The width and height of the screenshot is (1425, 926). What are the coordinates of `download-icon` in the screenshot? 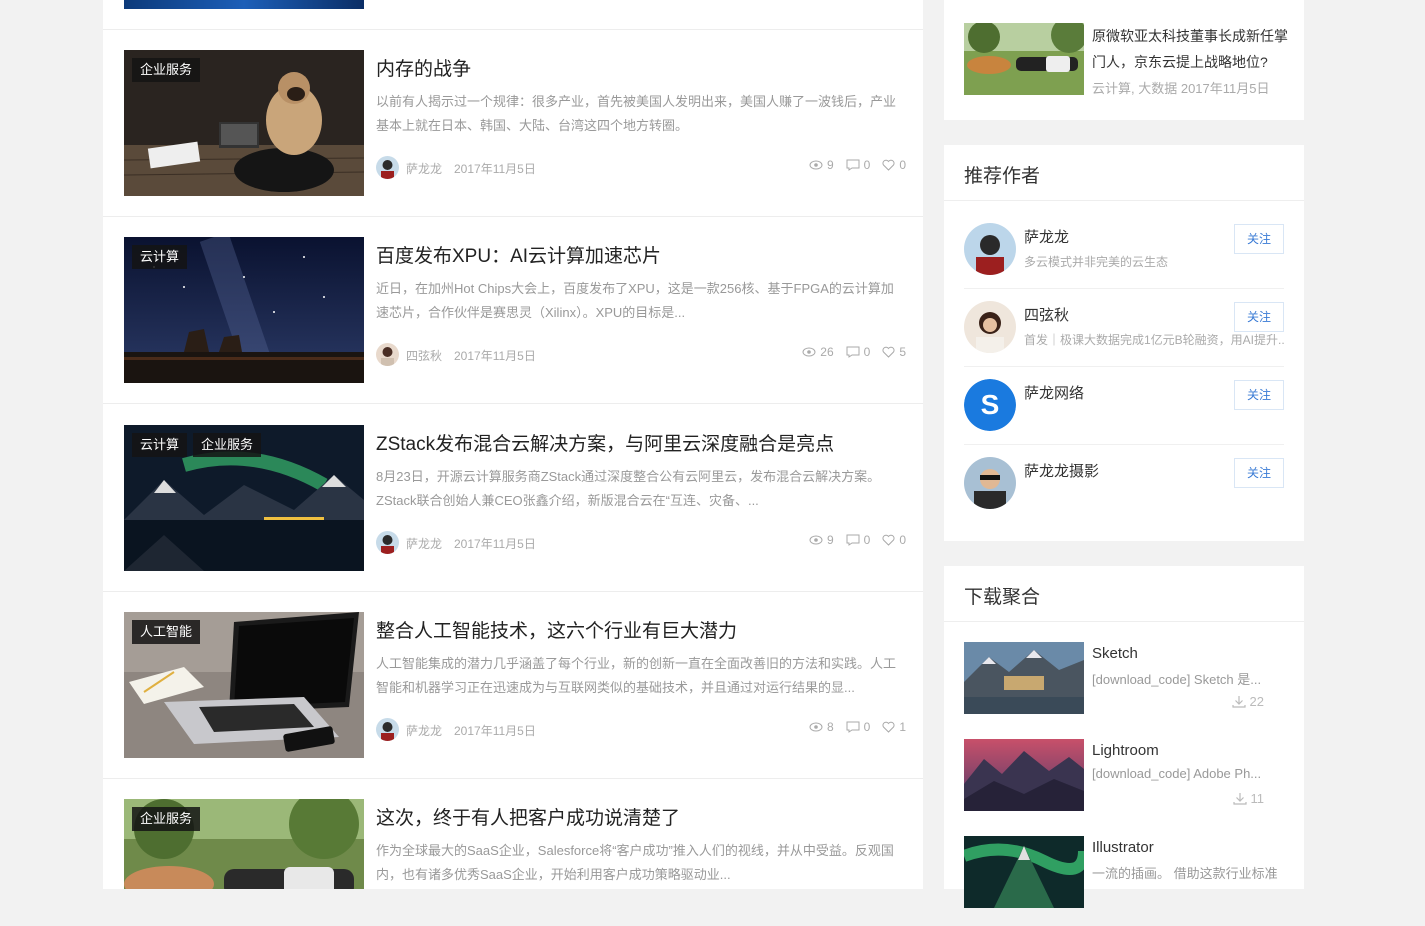 It's located at (1238, 702).